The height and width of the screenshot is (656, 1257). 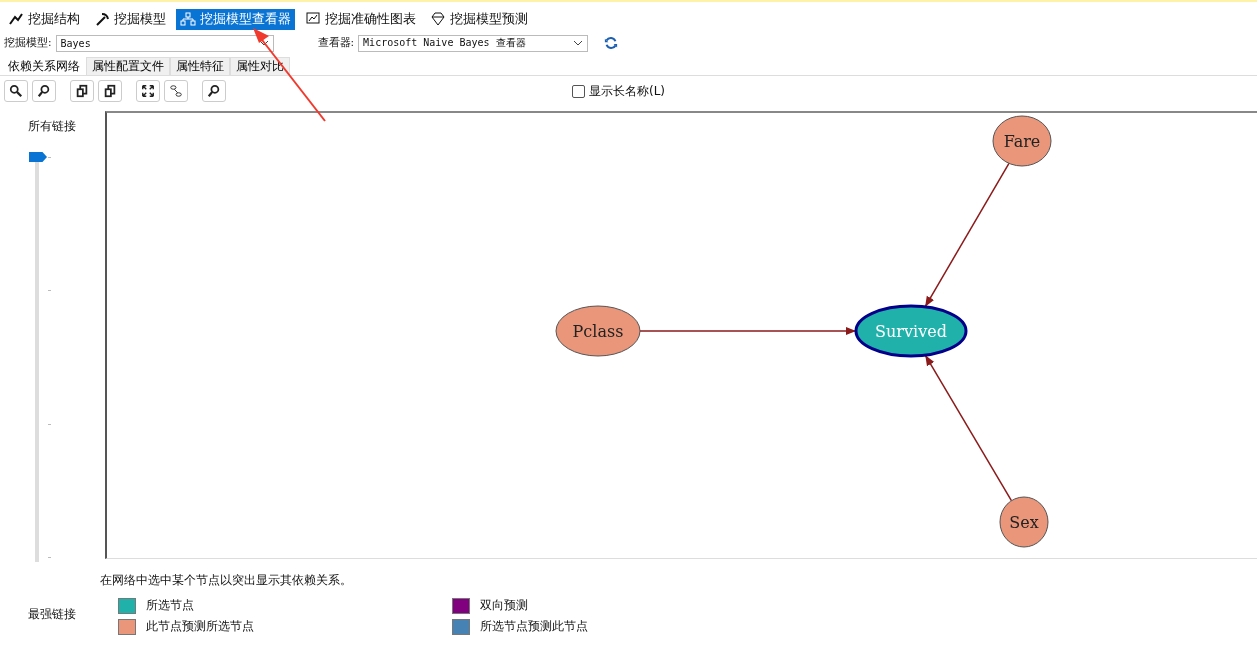 What do you see at coordinates (52, 126) in the screenshot?
I see `slider-top-label: 所有链接` at bounding box center [52, 126].